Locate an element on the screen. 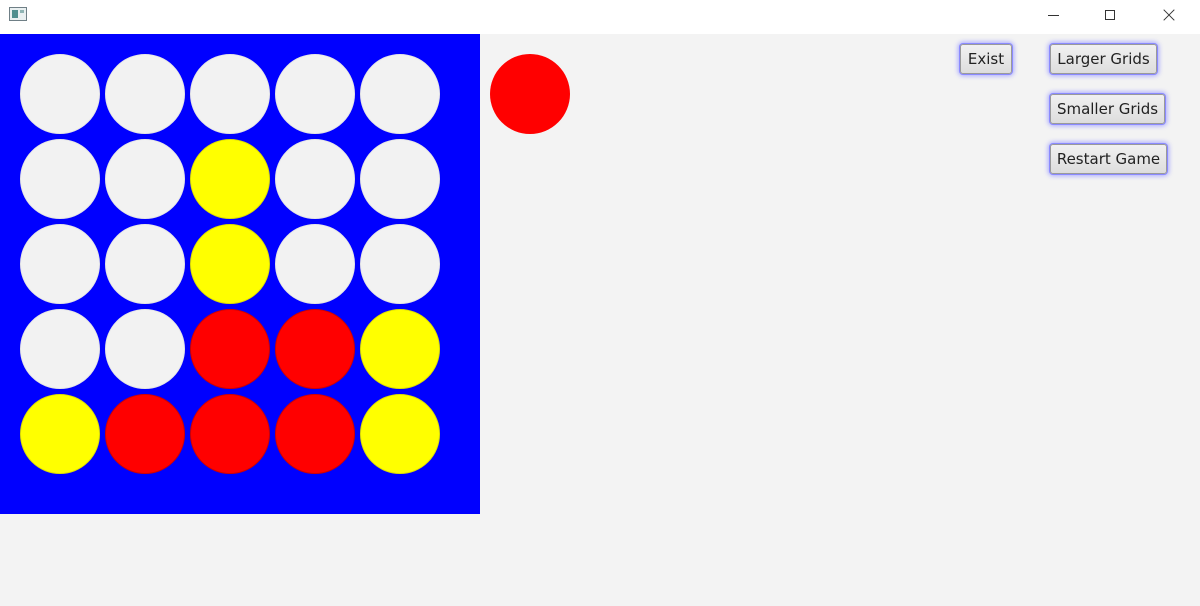 This screenshot has width=1200, height=606. close-icon is located at coordinates (1169, 15).